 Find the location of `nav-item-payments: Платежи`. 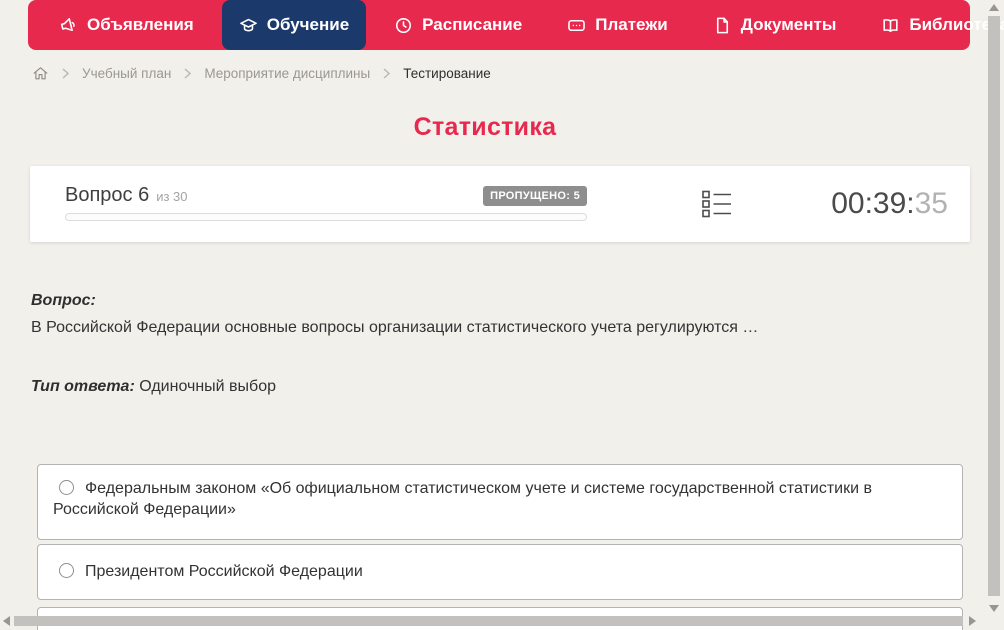

nav-item-payments: Платежи is located at coordinates (617, 25).